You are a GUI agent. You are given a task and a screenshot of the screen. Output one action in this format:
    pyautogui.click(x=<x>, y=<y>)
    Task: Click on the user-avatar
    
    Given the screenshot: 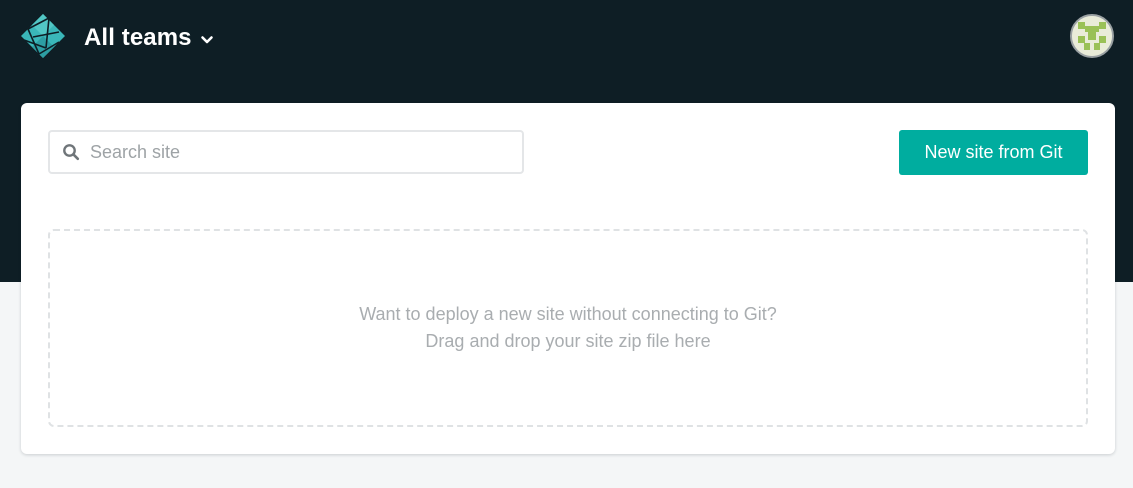 What is the action you would take?
    pyautogui.click(x=1092, y=36)
    